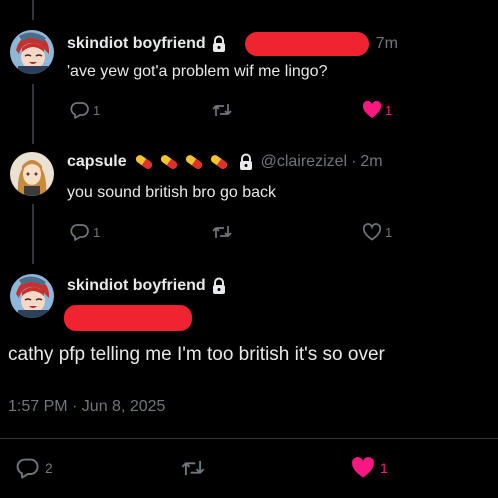  Describe the element at coordinates (372, 232) in the screenshot. I see `heart-outline-icon` at that location.